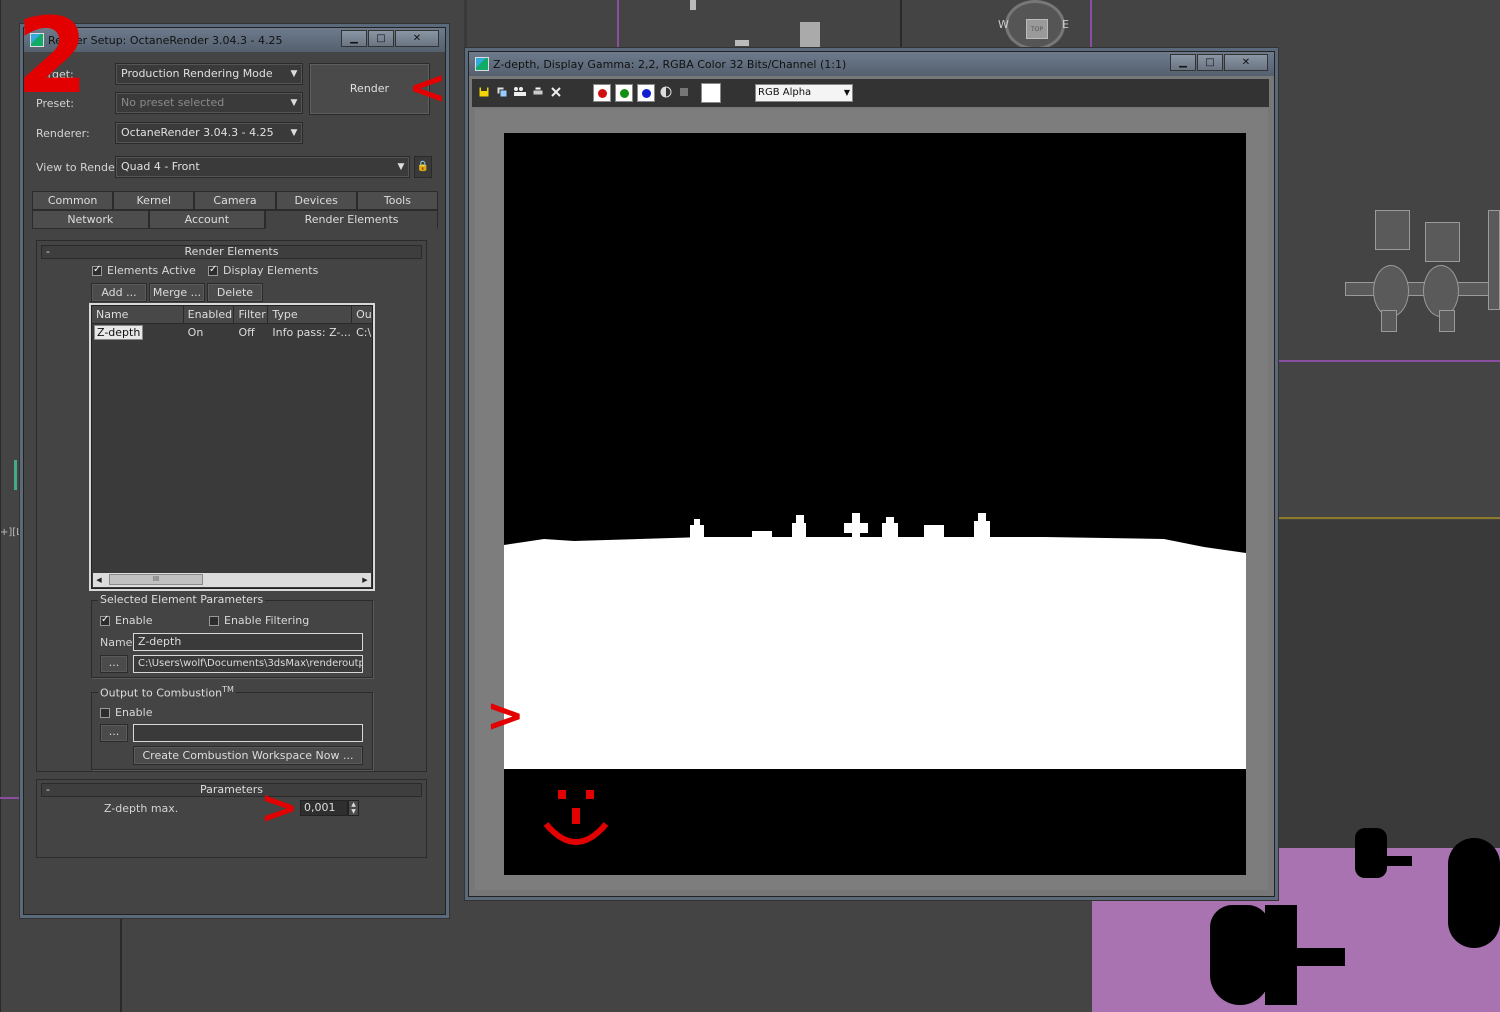  Describe the element at coordinates (235, 200) in the screenshot. I see `tab-camera: Camera` at that location.